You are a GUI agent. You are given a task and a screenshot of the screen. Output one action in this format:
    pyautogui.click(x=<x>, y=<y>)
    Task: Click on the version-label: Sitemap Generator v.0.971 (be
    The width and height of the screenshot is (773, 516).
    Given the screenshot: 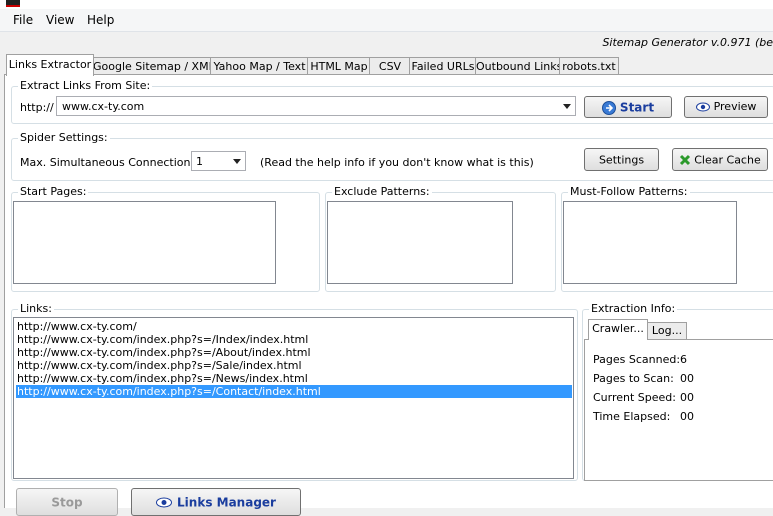 What is the action you would take?
    pyautogui.click(x=687, y=42)
    